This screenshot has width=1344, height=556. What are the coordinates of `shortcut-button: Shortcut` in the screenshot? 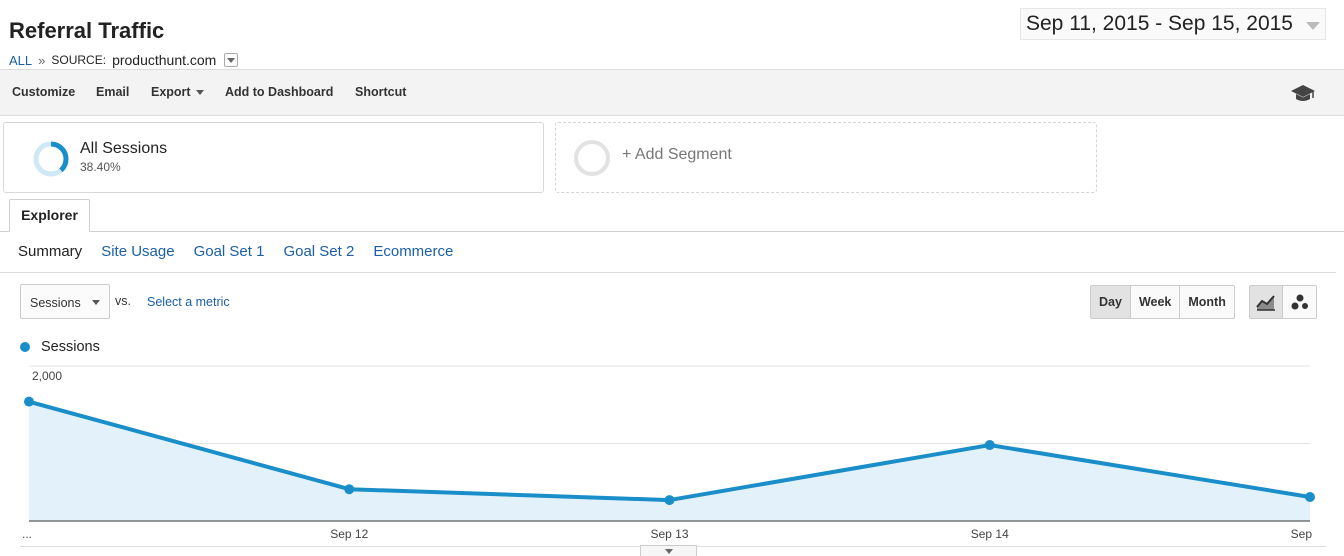 It's located at (380, 92).